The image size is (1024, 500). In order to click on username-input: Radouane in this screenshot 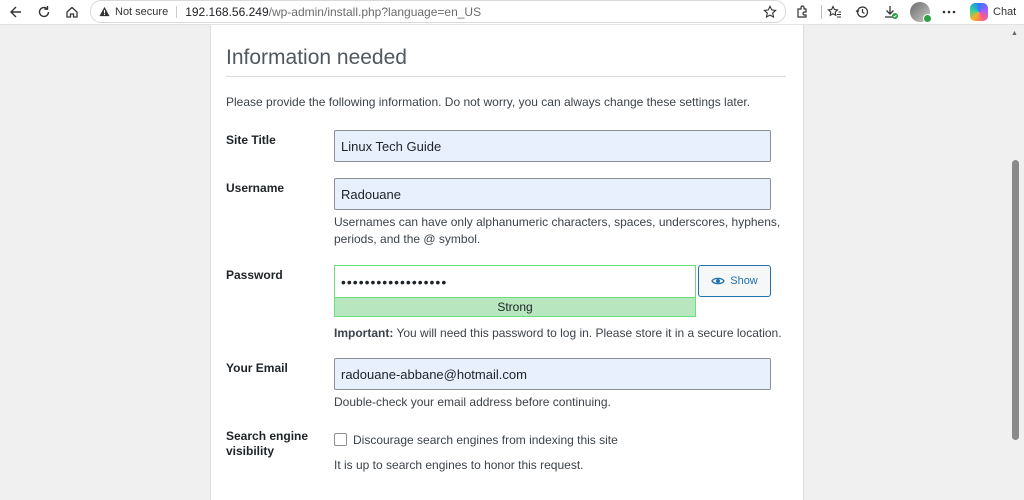, I will do `click(552, 194)`.